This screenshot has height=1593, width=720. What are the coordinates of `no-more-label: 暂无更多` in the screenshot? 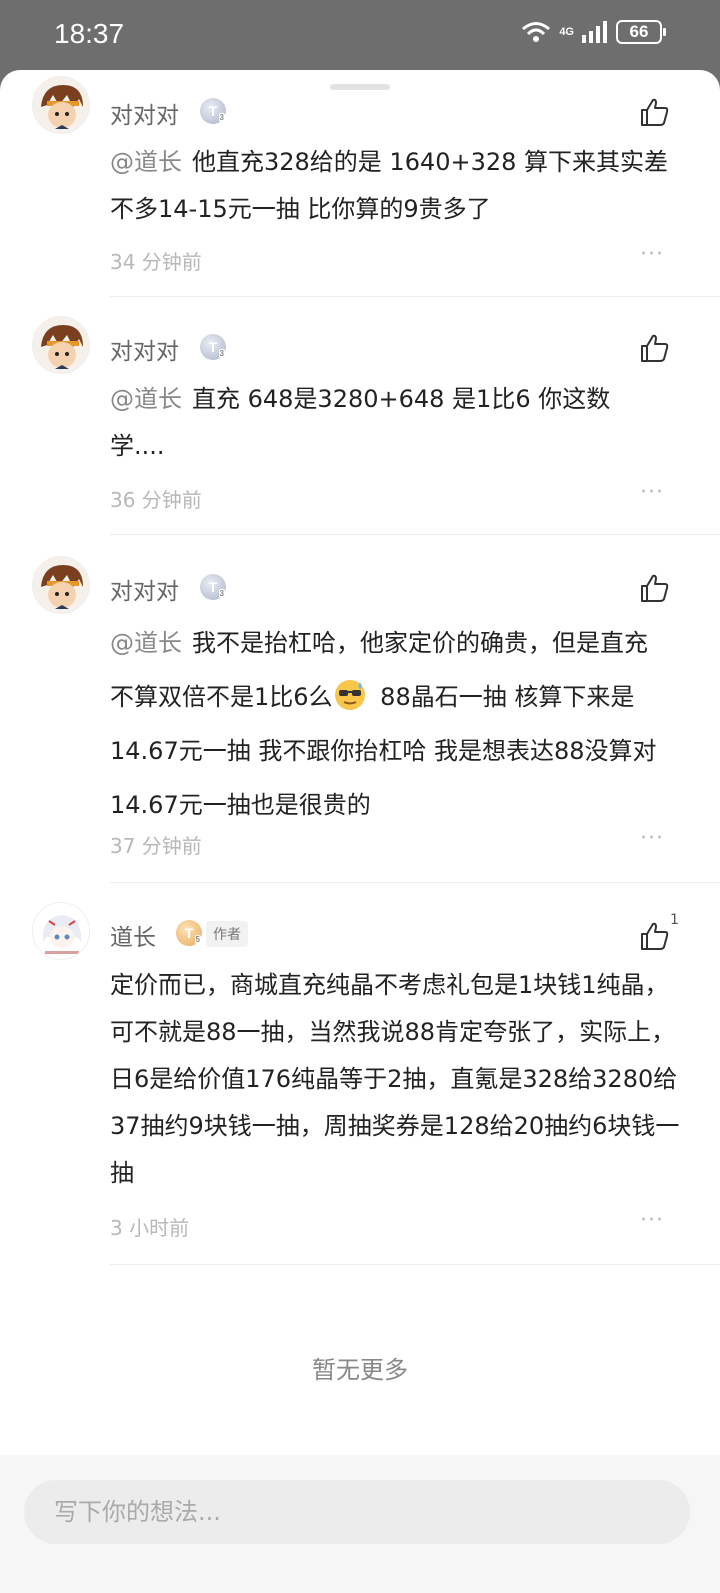 It's located at (360, 1370).